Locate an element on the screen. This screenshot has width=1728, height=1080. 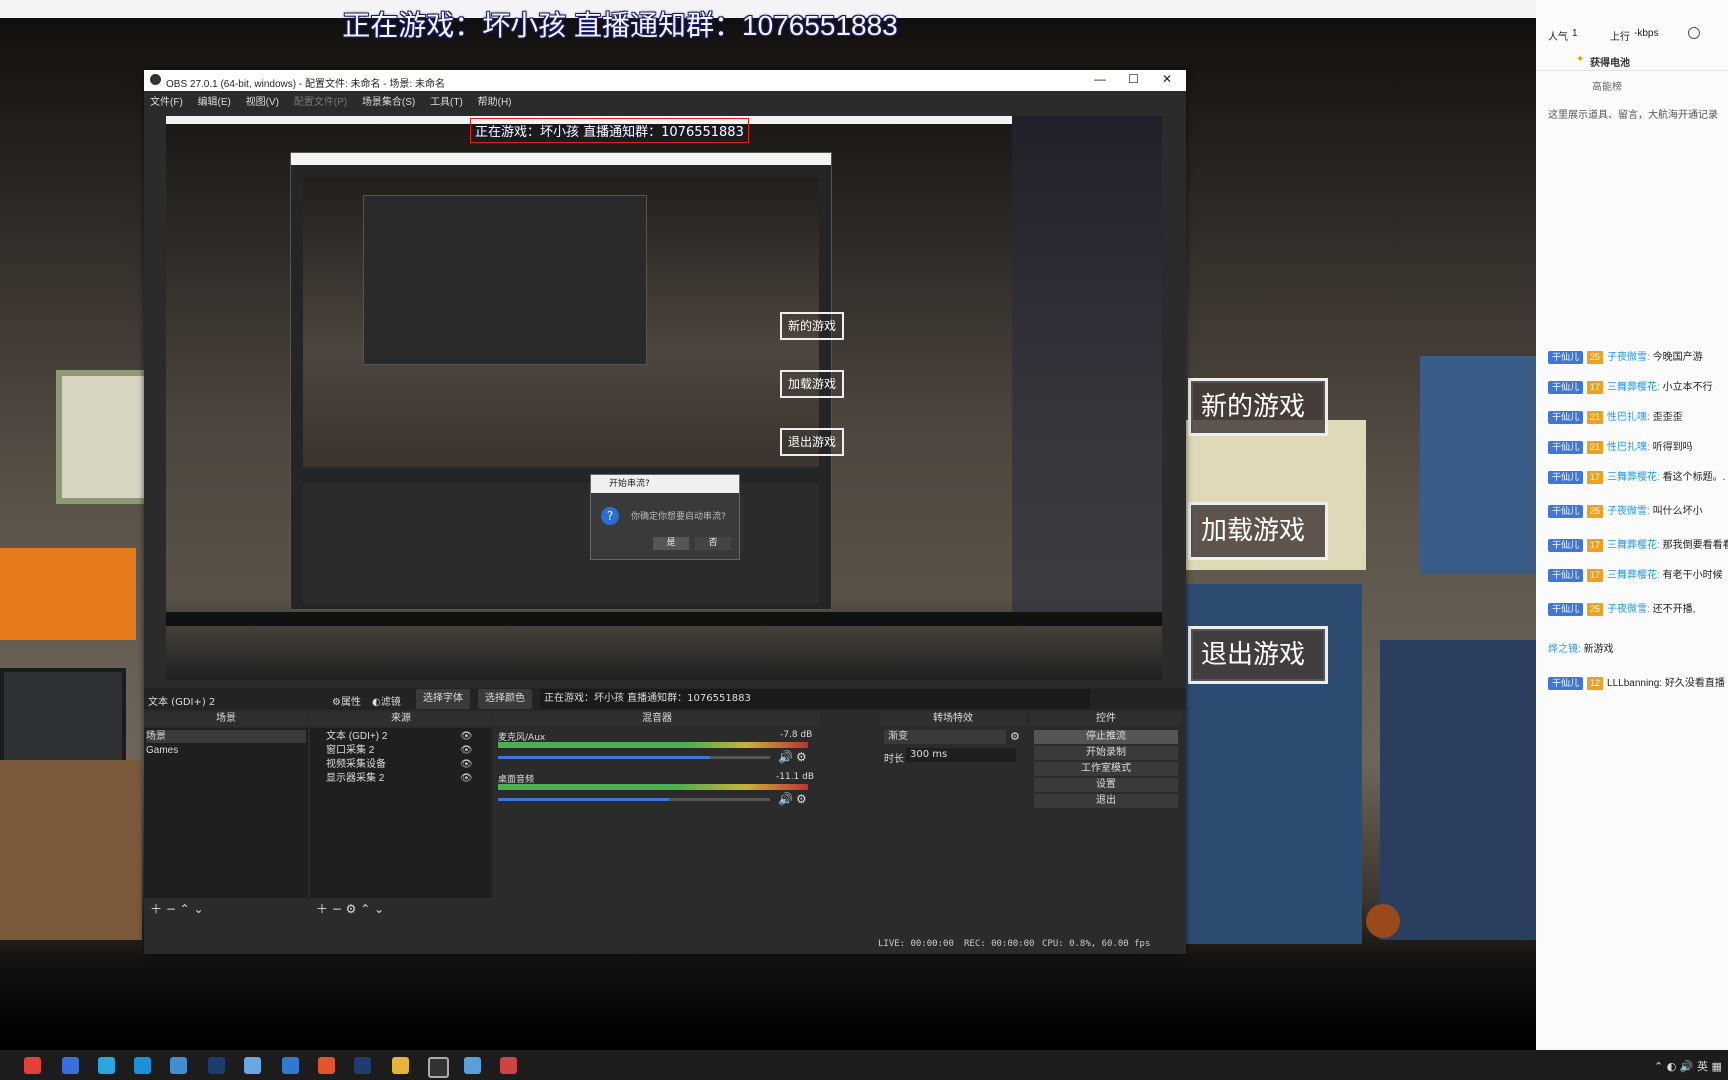
gamepad-icon is located at coordinates (252, 1065).